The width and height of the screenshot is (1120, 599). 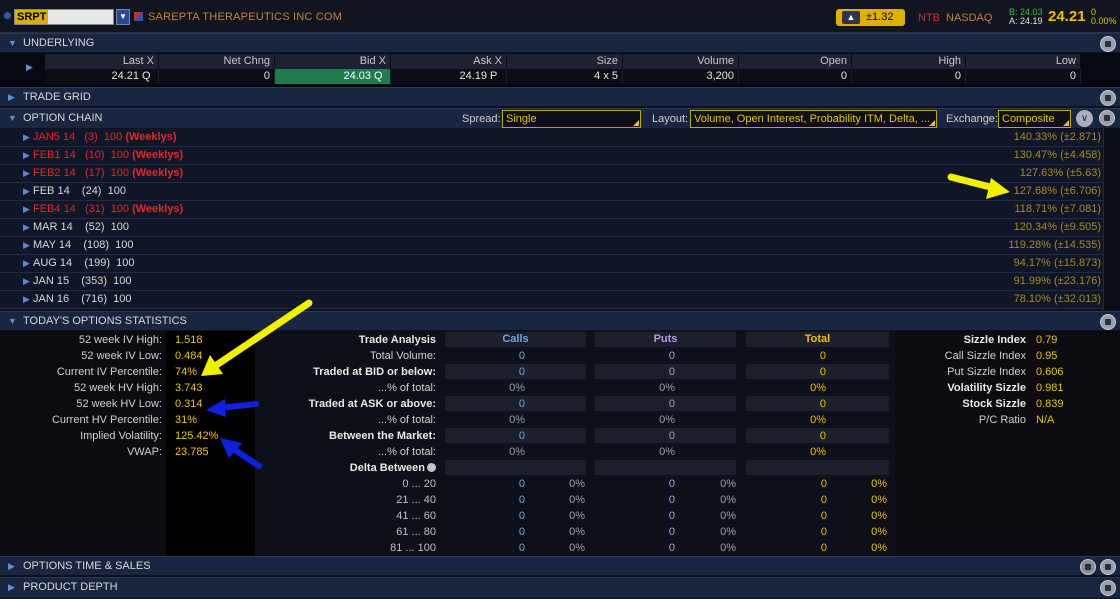 What do you see at coordinates (241, 453) in the screenshot?
I see `blue-arrow-implied-vol` at bounding box center [241, 453].